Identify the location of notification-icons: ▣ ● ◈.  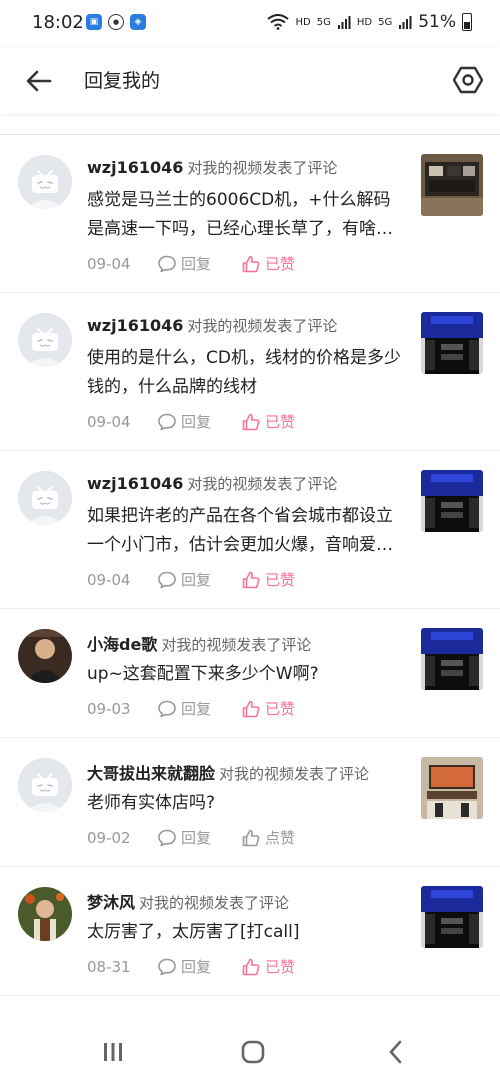
(116, 22).